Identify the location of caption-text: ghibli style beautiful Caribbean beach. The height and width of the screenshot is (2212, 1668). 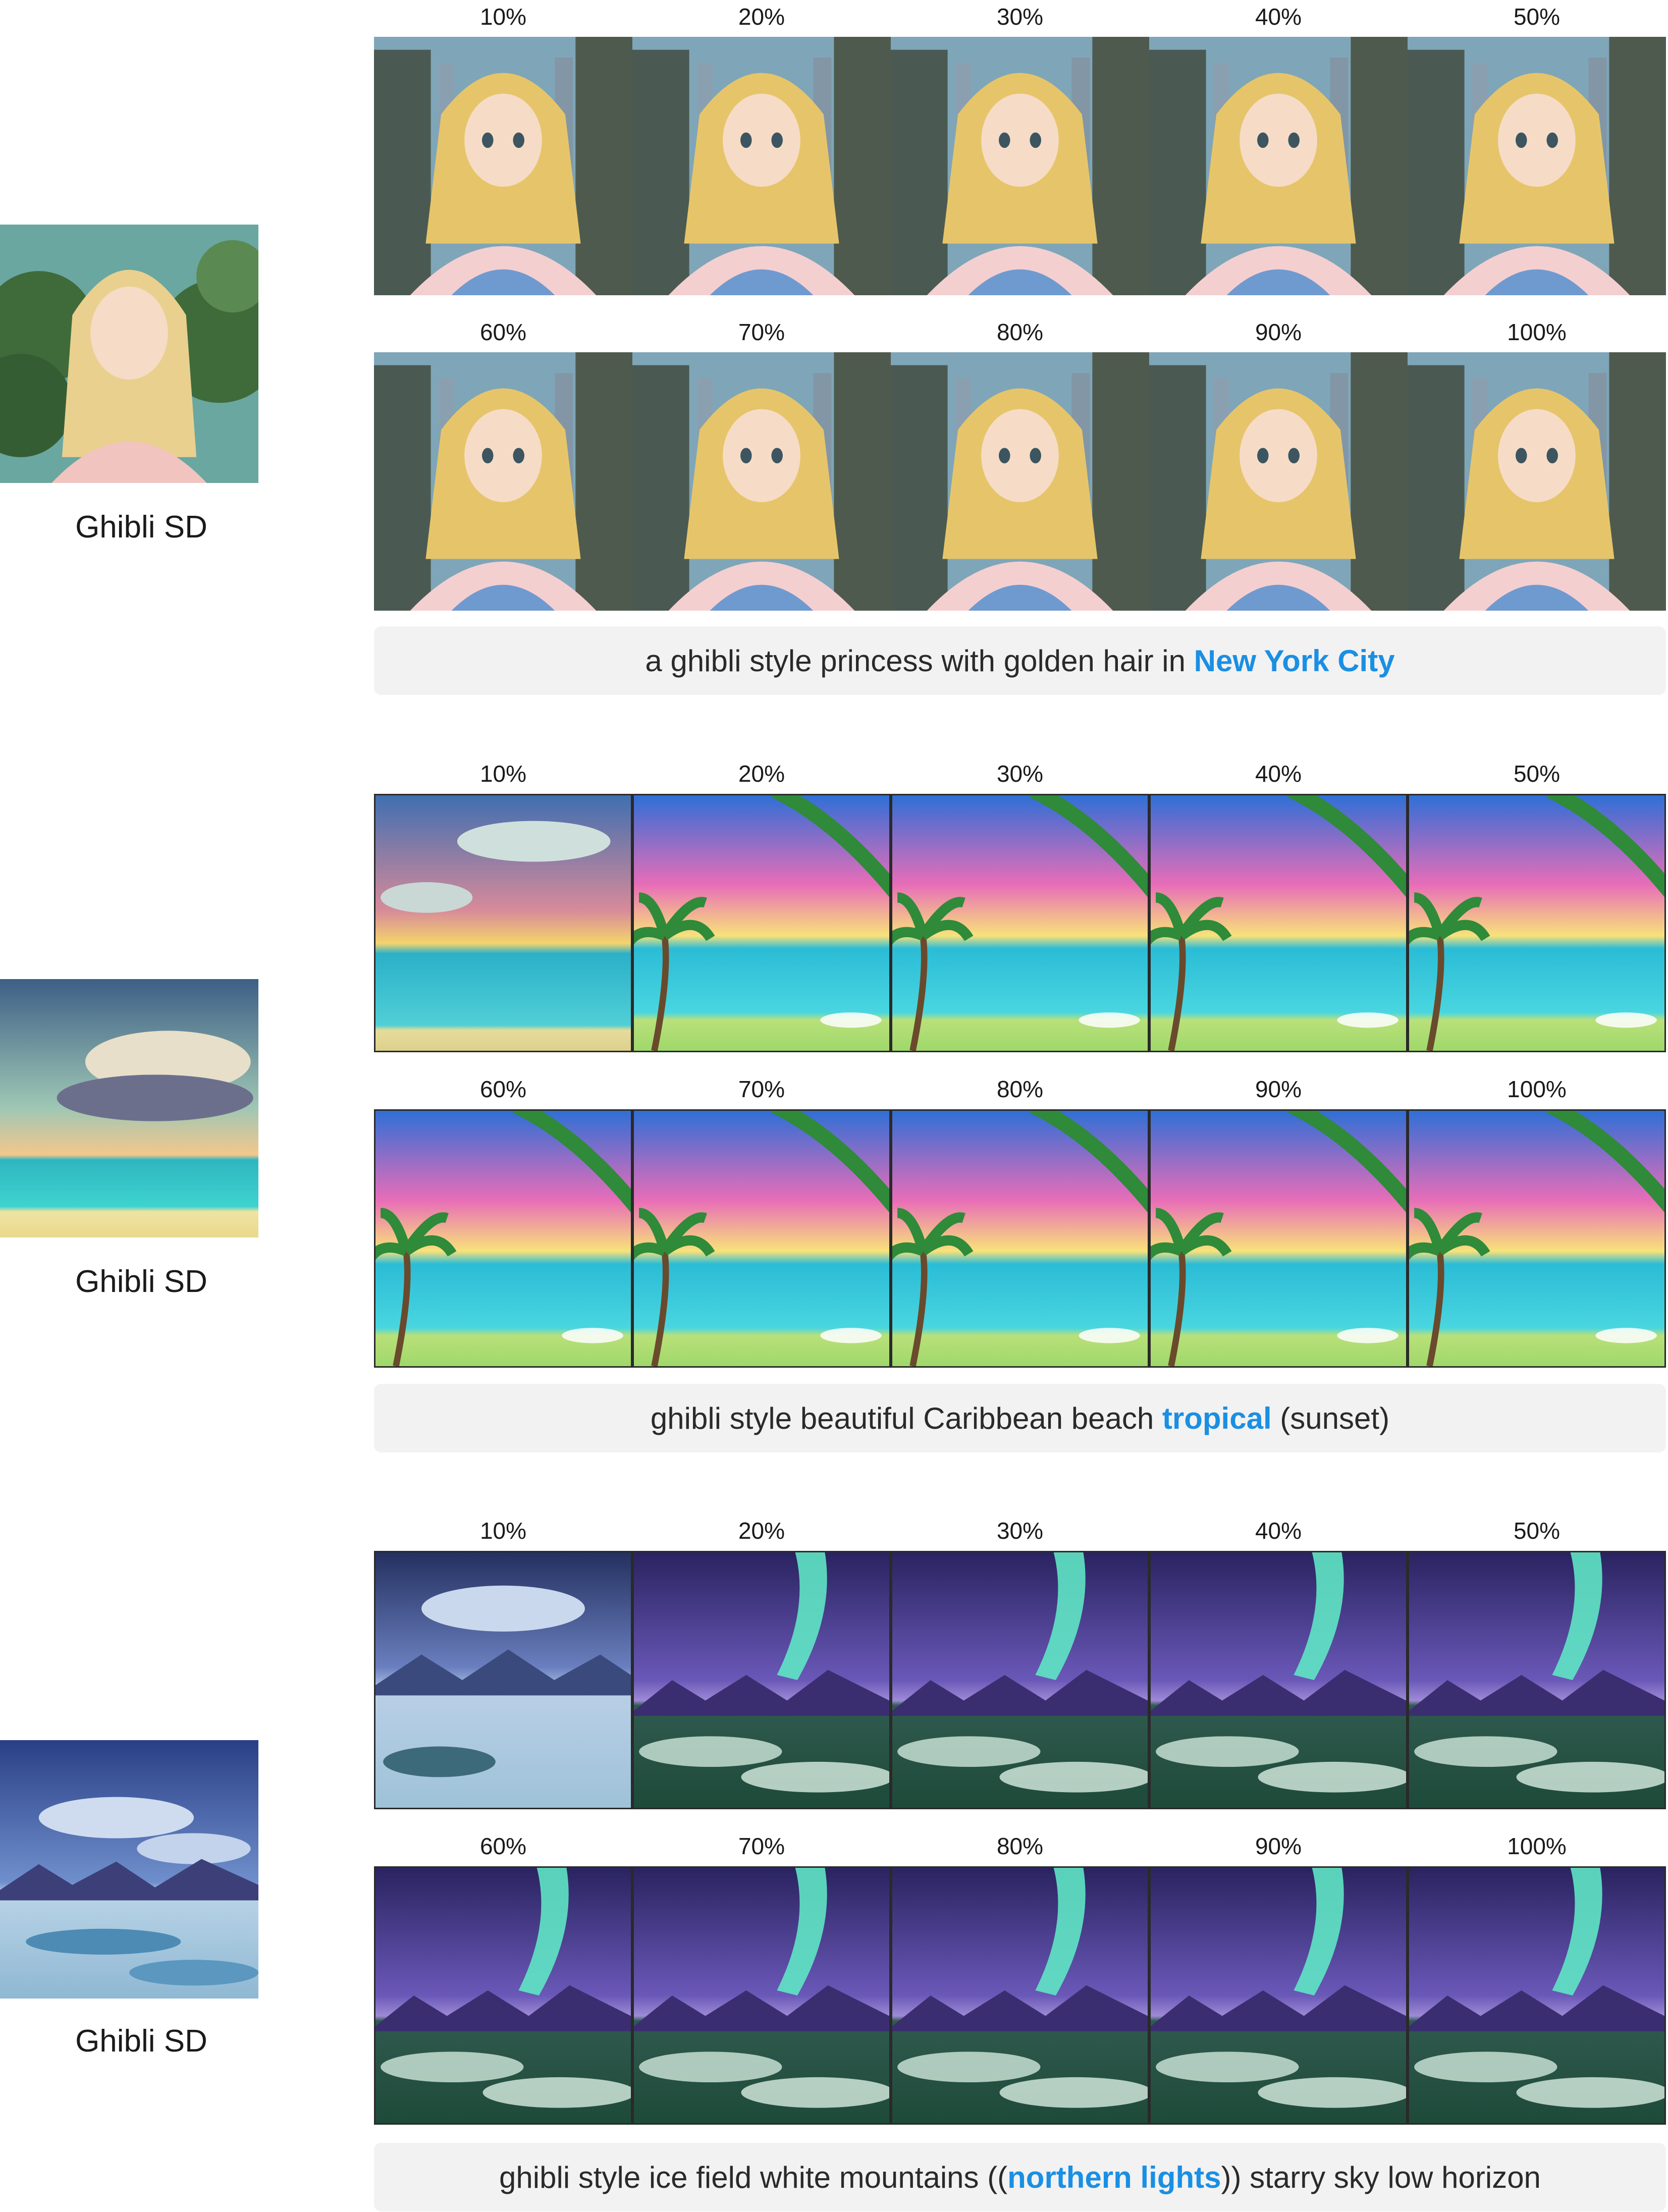
(906, 1418).